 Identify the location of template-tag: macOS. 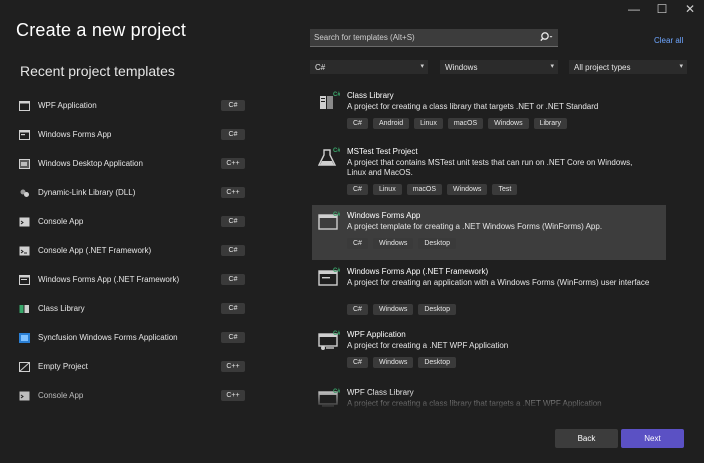
(424, 189).